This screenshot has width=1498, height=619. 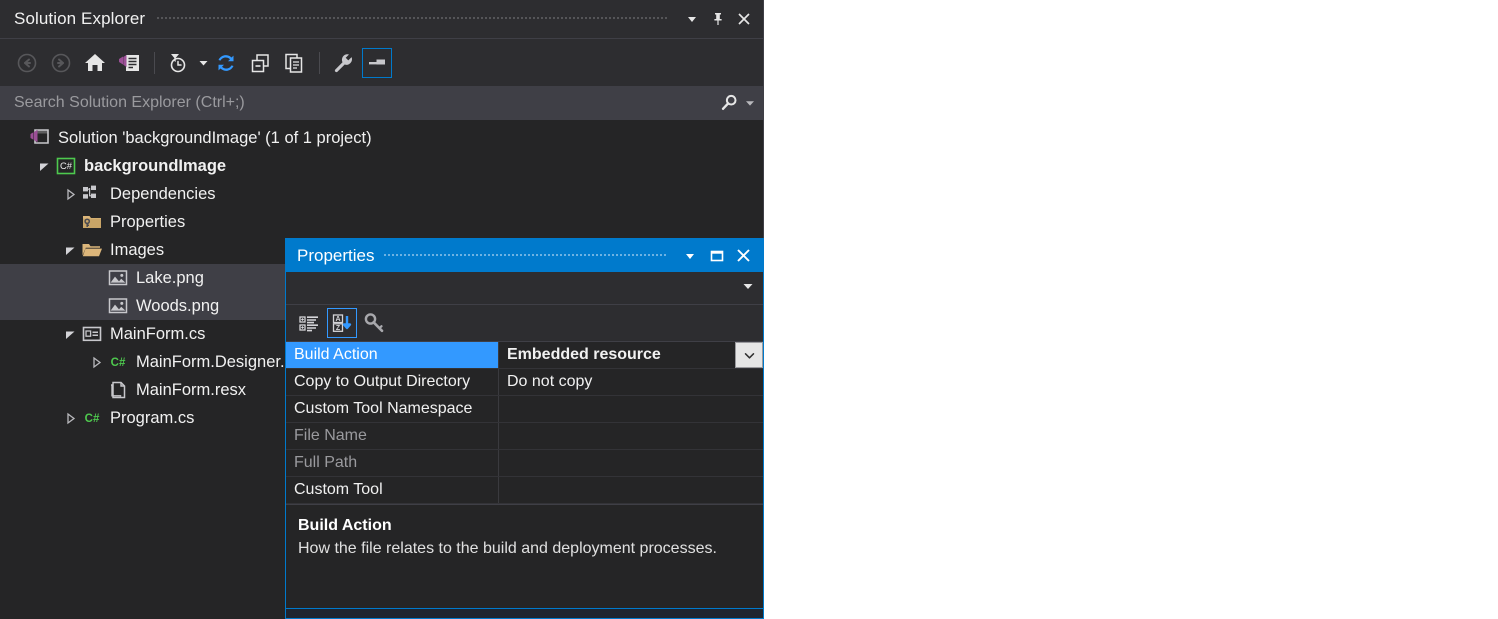 I want to click on csharp-project-icon: C#, so click(x=66, y=166).